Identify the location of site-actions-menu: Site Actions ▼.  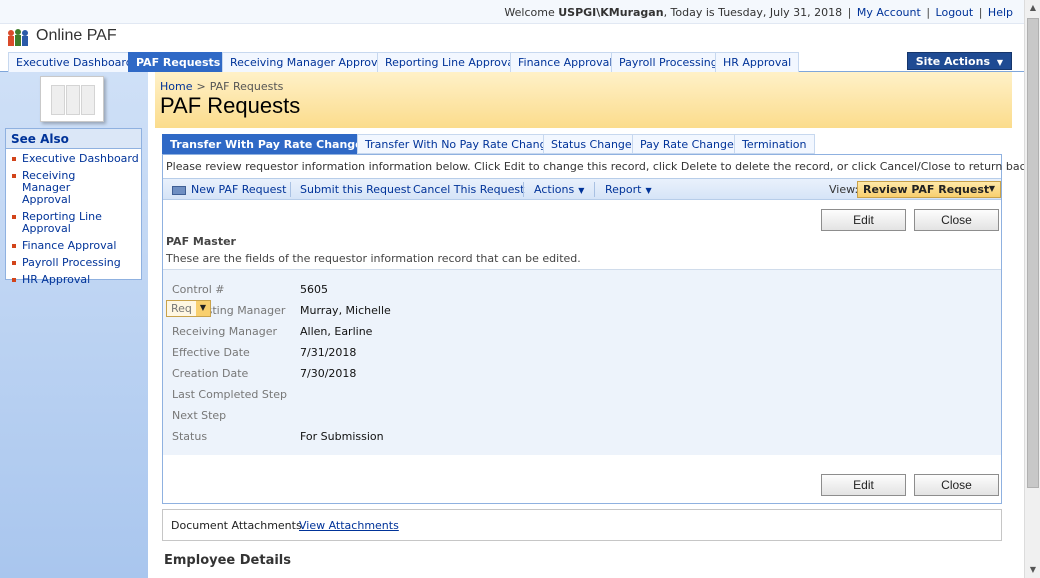
(959, 61).